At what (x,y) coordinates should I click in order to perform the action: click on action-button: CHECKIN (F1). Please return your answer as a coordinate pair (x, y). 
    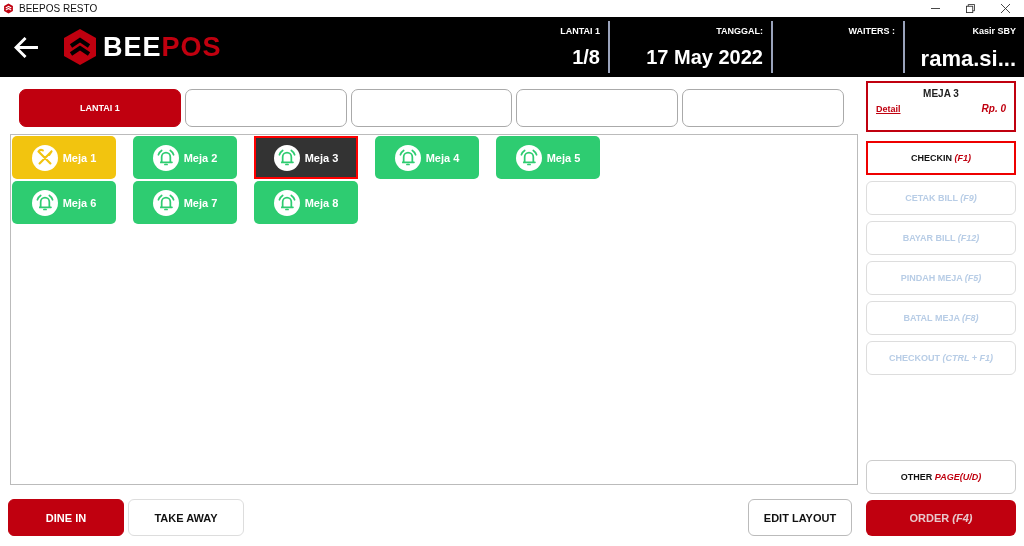
    Looking at the image, I should click on (941, 158).